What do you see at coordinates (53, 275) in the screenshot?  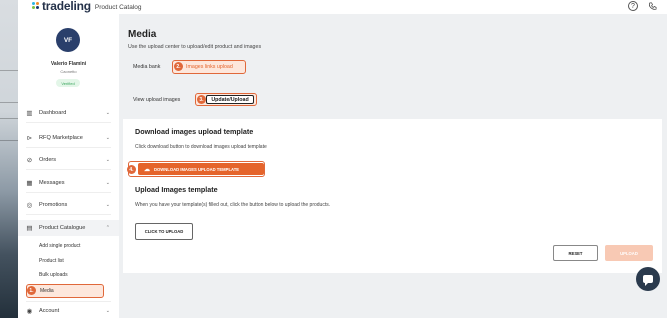 I see `subitem-bulk-uploads: Bulk uploads` at bounding box center [53, 275].